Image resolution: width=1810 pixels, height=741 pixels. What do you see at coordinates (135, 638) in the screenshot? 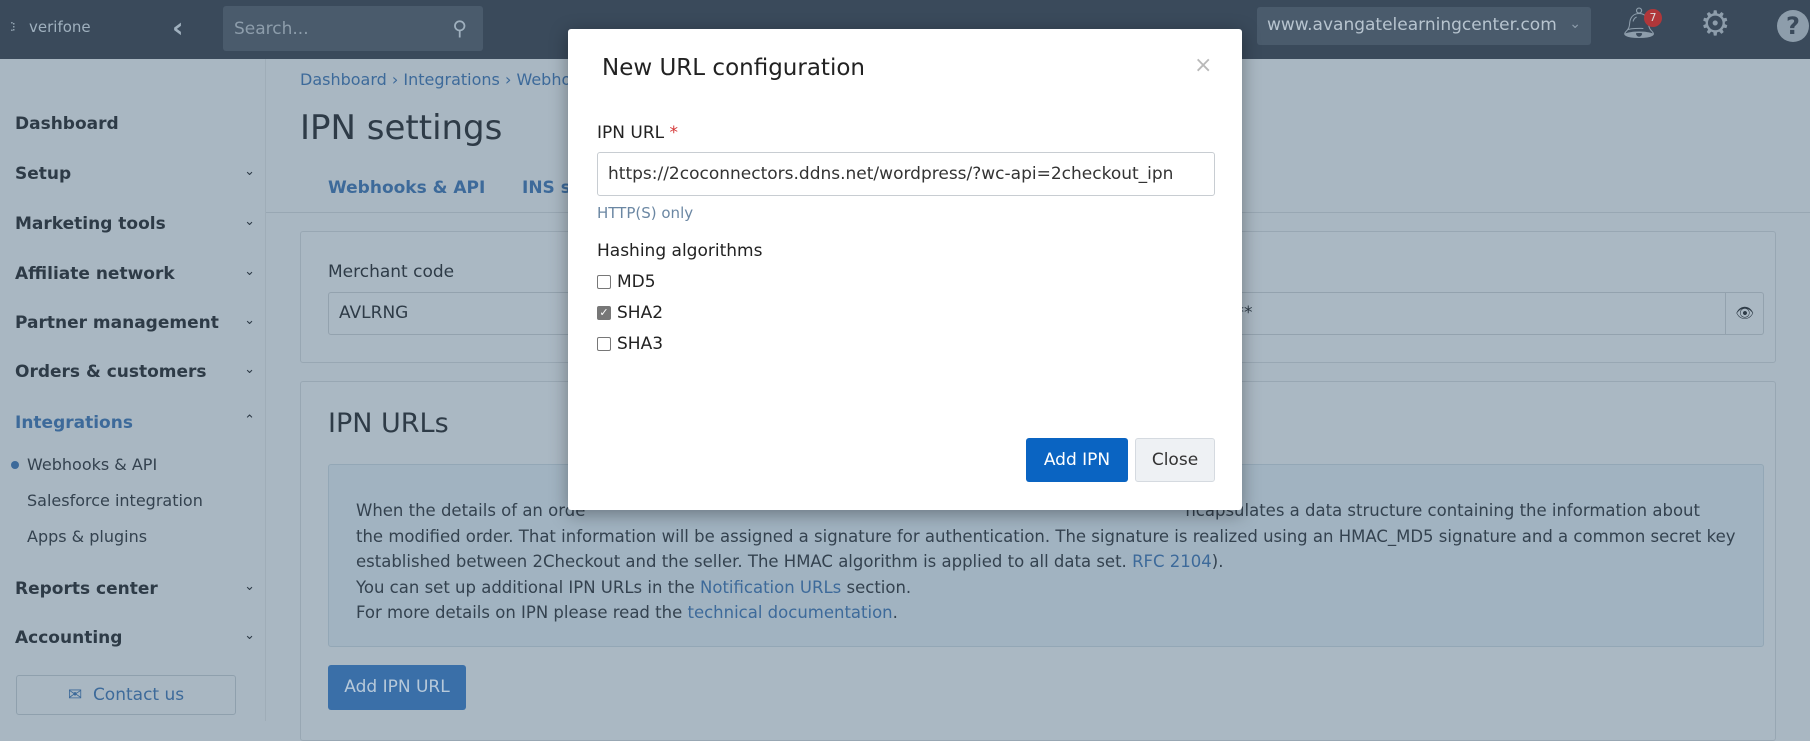
I see `sidebar-item-accounting: Accounting ⌄` at bounding box center [135, 638].